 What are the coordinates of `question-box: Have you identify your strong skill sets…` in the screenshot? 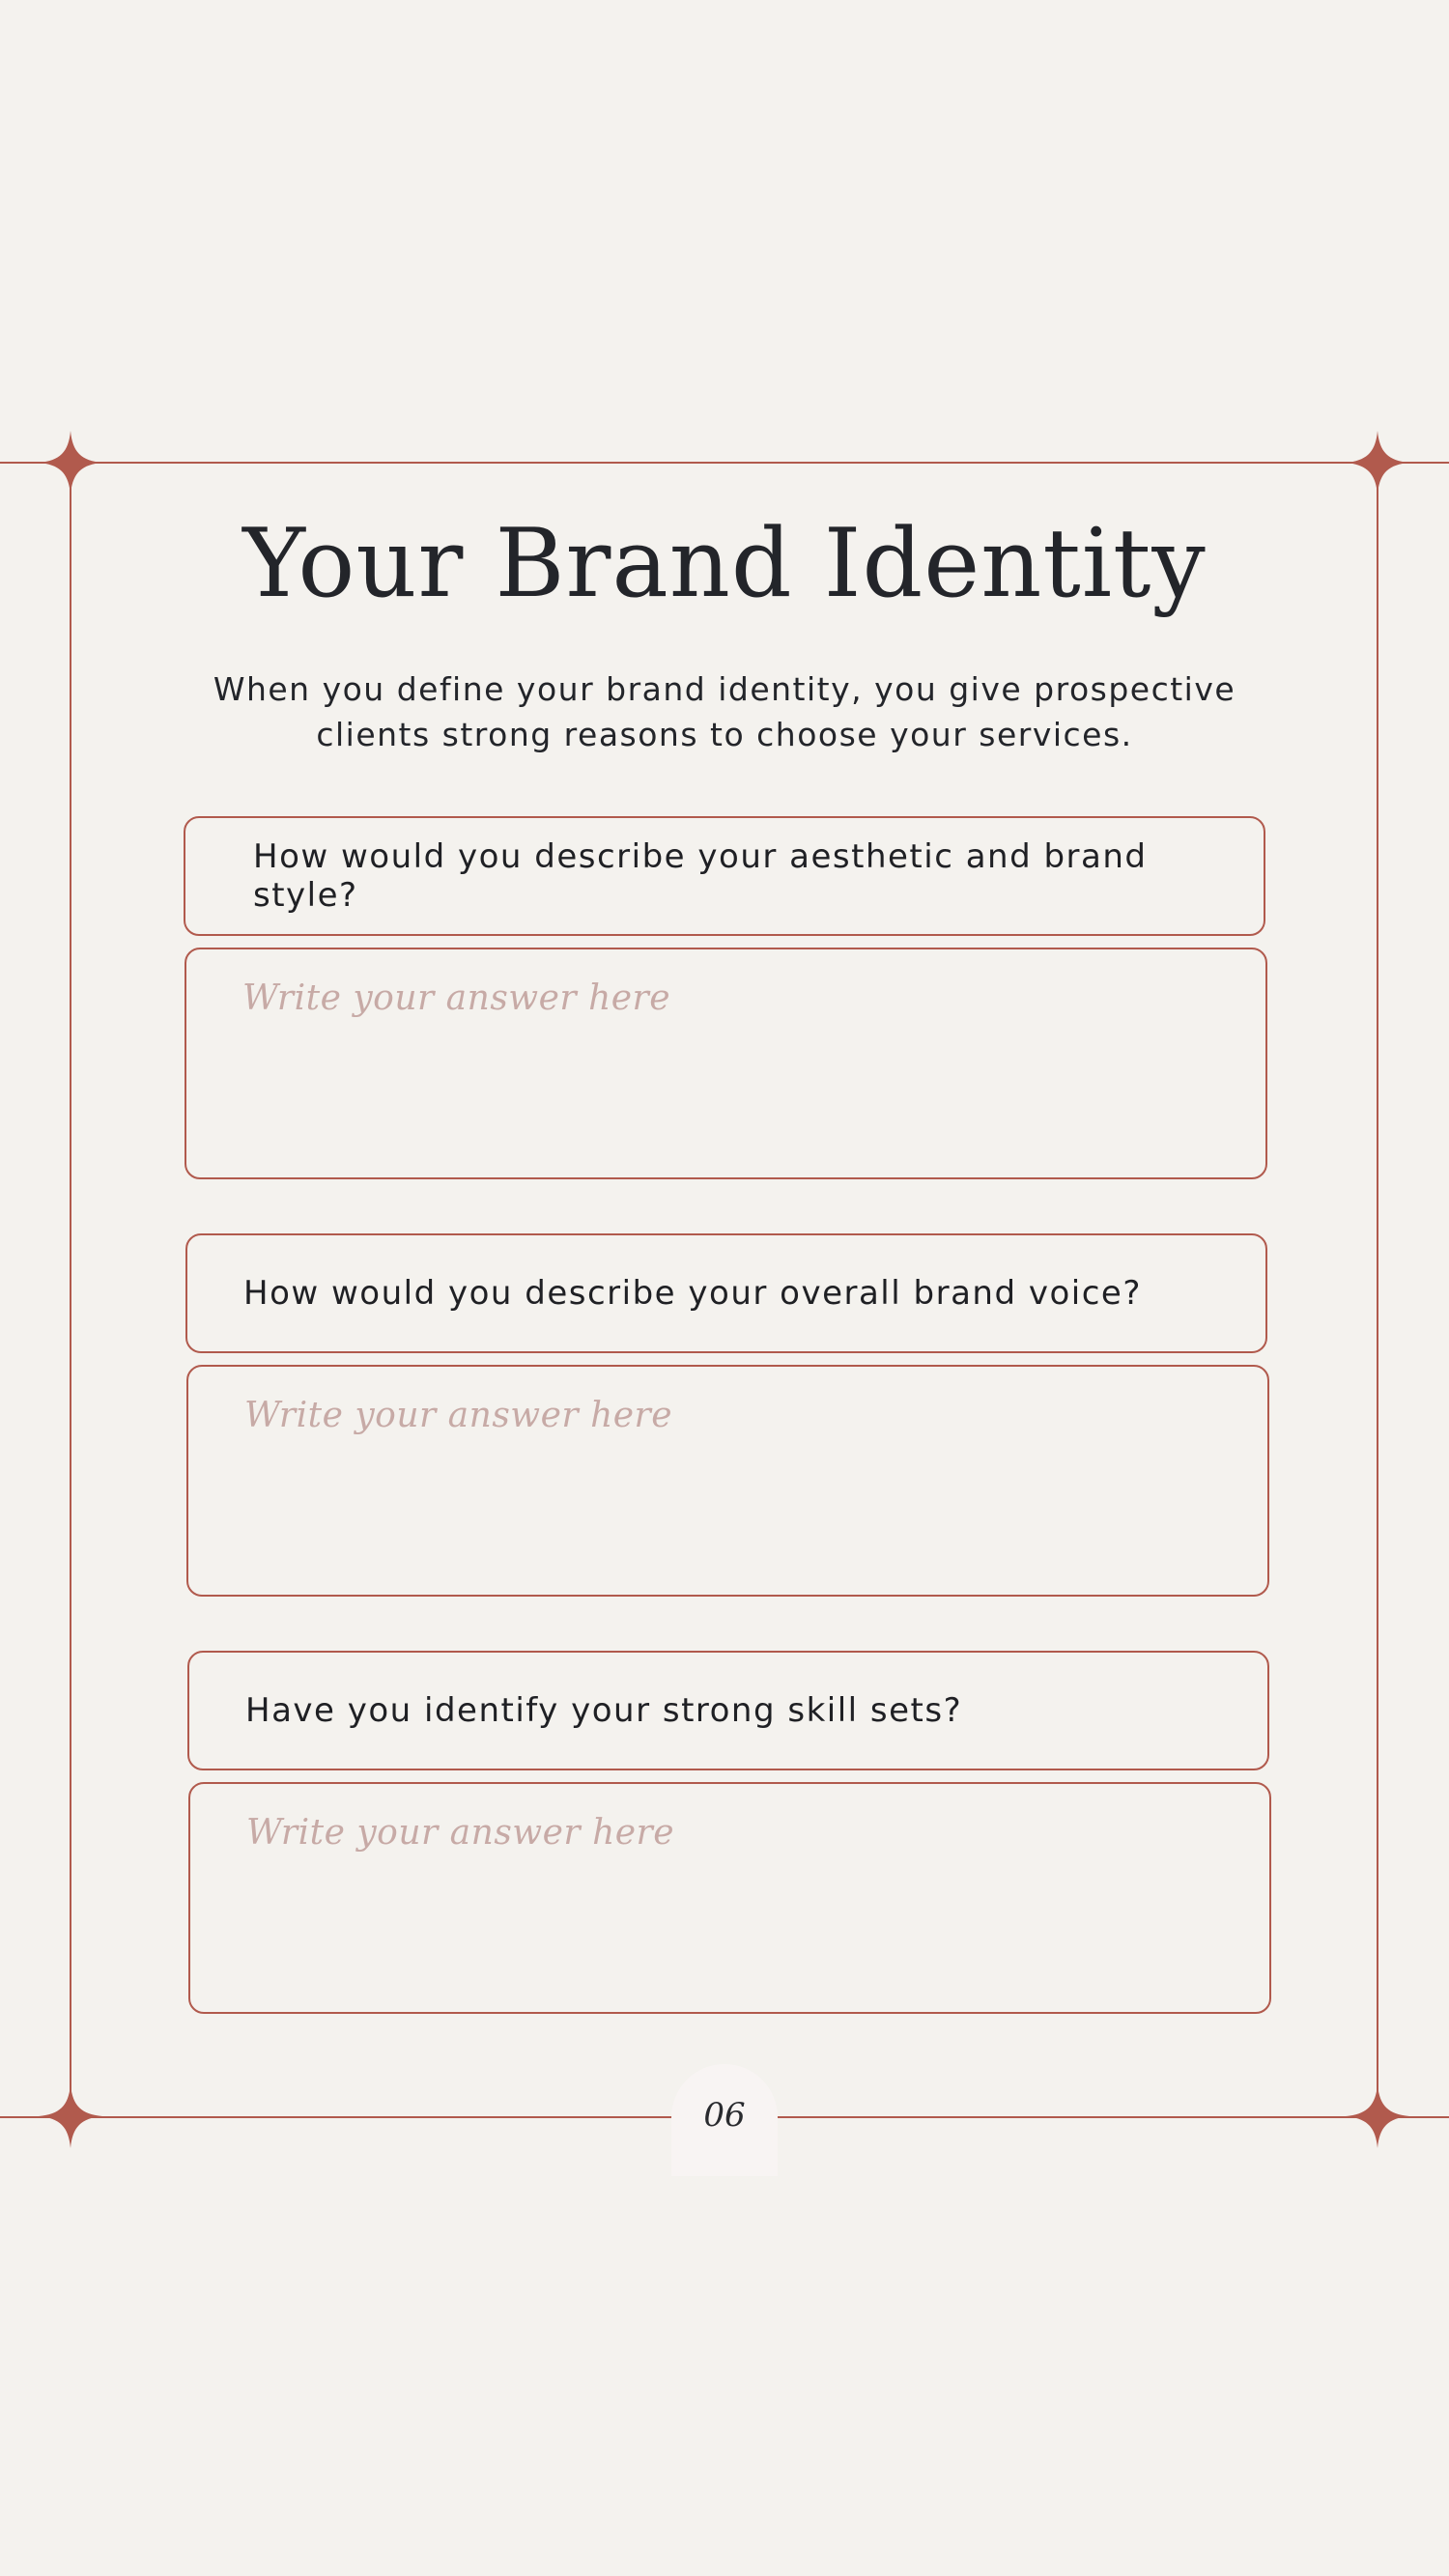 It's located at (728, 1710).